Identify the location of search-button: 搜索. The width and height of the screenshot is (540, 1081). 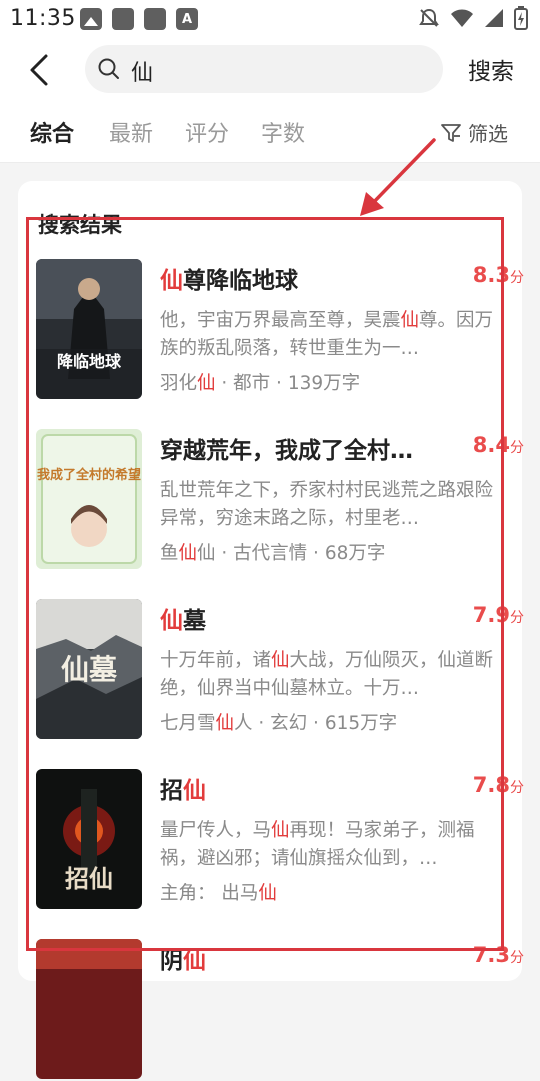
(491, 69).